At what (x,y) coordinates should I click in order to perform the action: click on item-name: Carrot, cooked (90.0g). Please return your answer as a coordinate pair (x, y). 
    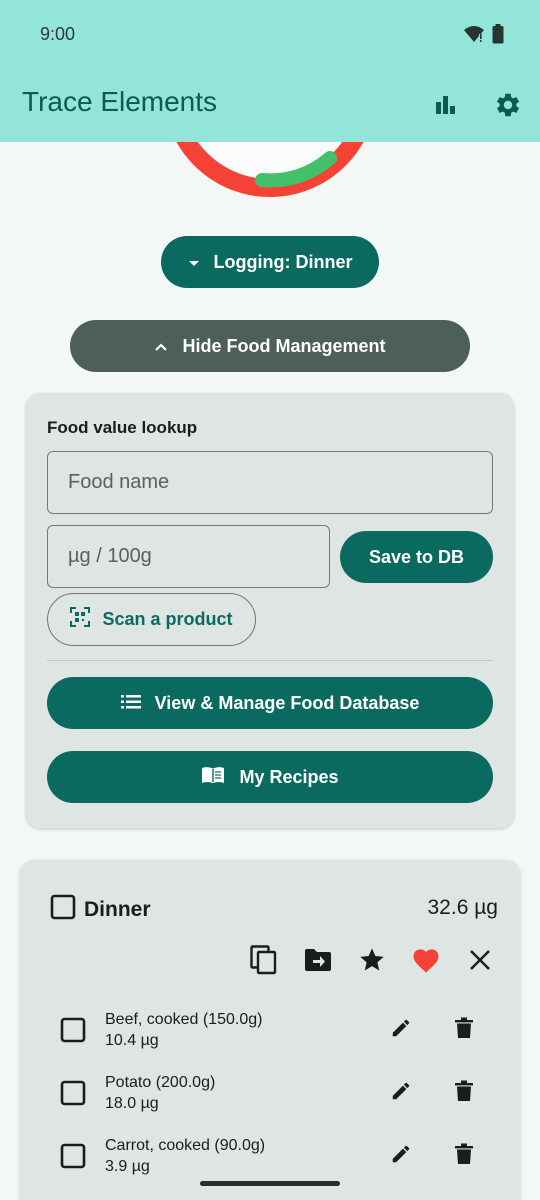
    Looking at the image, I should click on (185, 1145).